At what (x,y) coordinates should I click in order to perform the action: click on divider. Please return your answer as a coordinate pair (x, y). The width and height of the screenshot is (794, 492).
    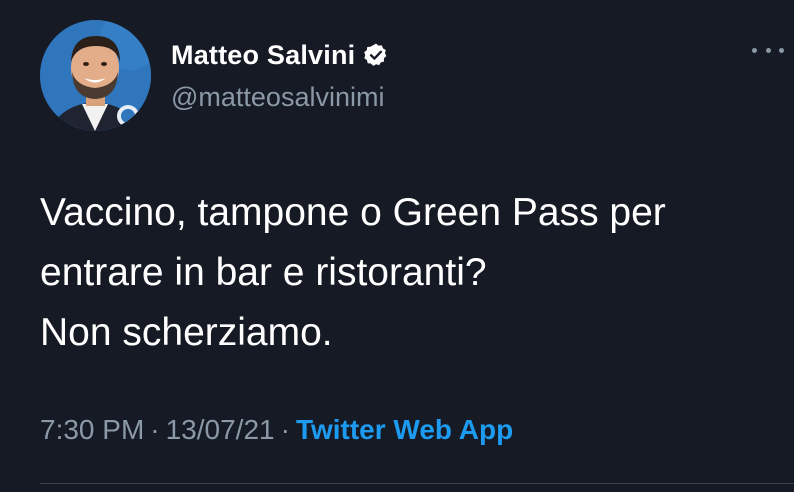
    Looking at the image, I should click on (417, 483).